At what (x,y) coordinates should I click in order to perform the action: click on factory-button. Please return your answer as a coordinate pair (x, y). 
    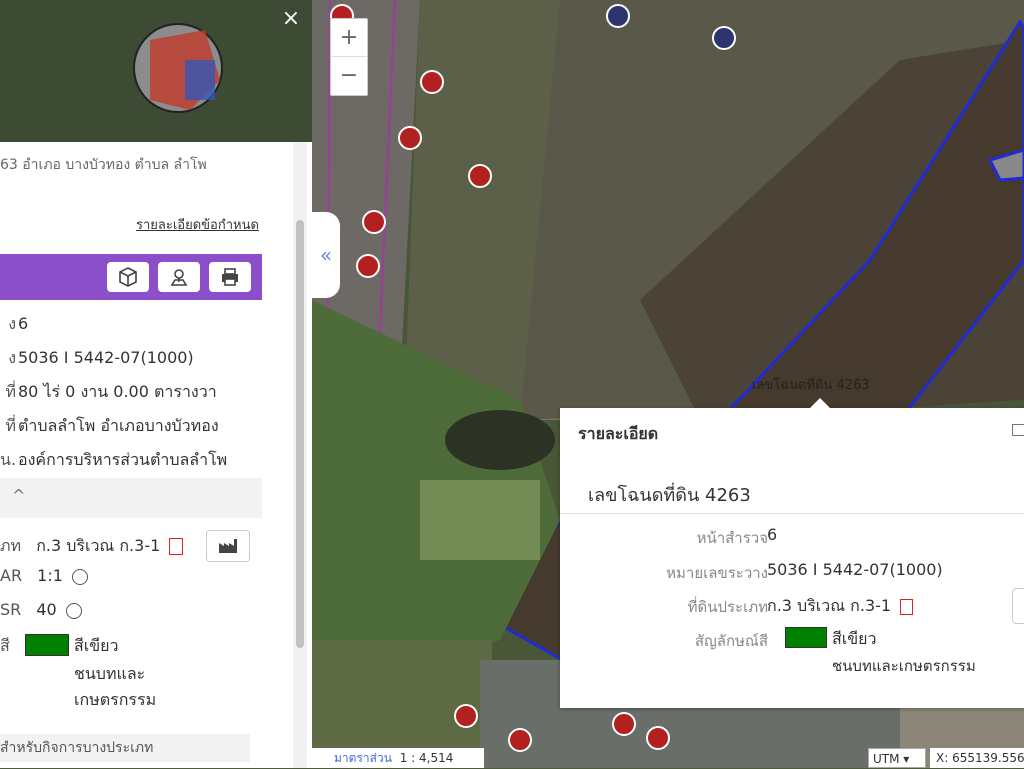
    Looking at the image, I should click on (228, 546).